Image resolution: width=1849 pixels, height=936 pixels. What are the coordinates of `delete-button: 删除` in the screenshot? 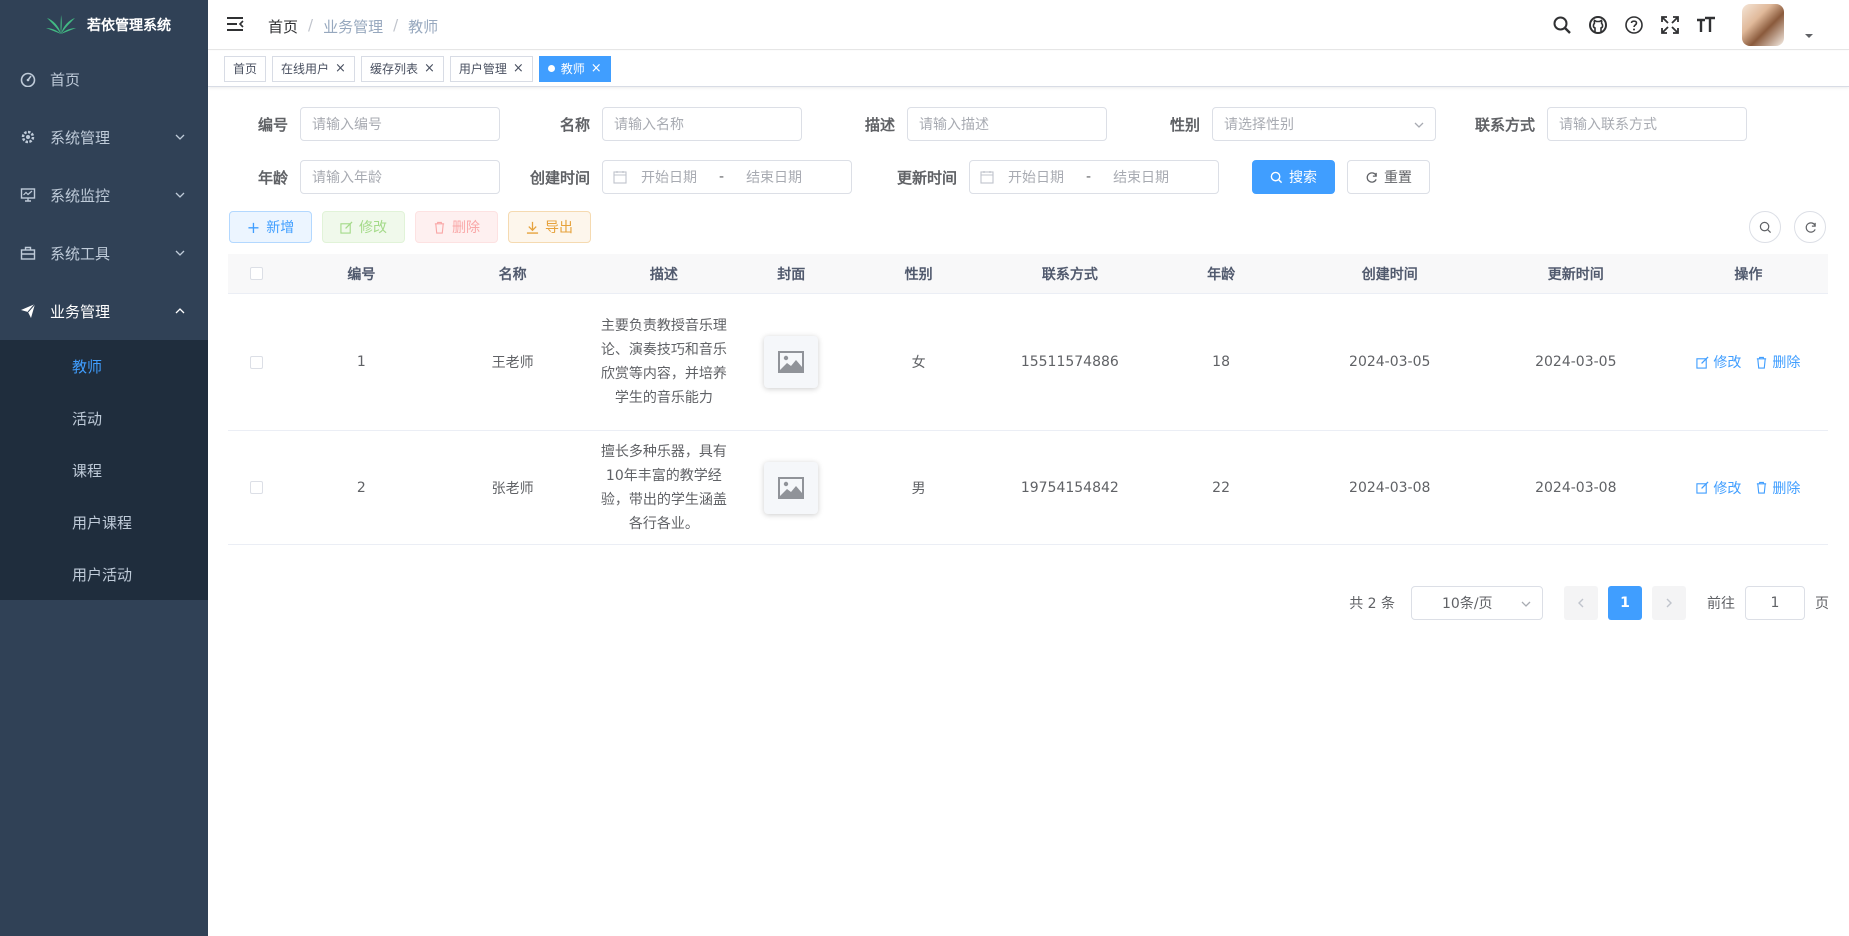 It's located at (456, 227).